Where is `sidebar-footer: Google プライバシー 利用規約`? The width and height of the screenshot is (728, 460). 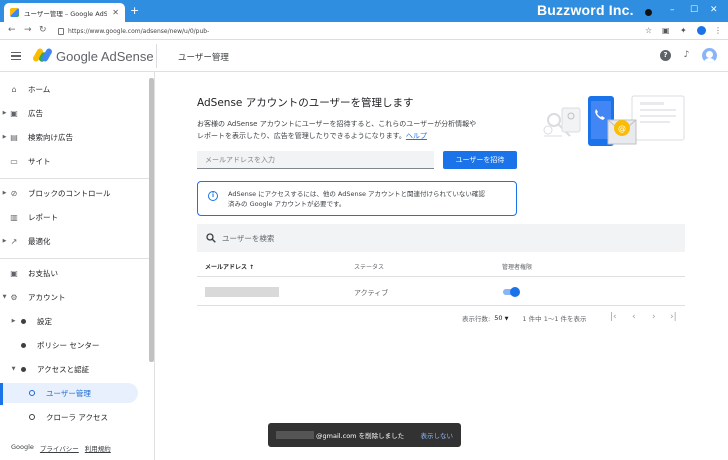 sidebar-footer: Google プライバシー 利用規約 is located at coordinates (61, 448).